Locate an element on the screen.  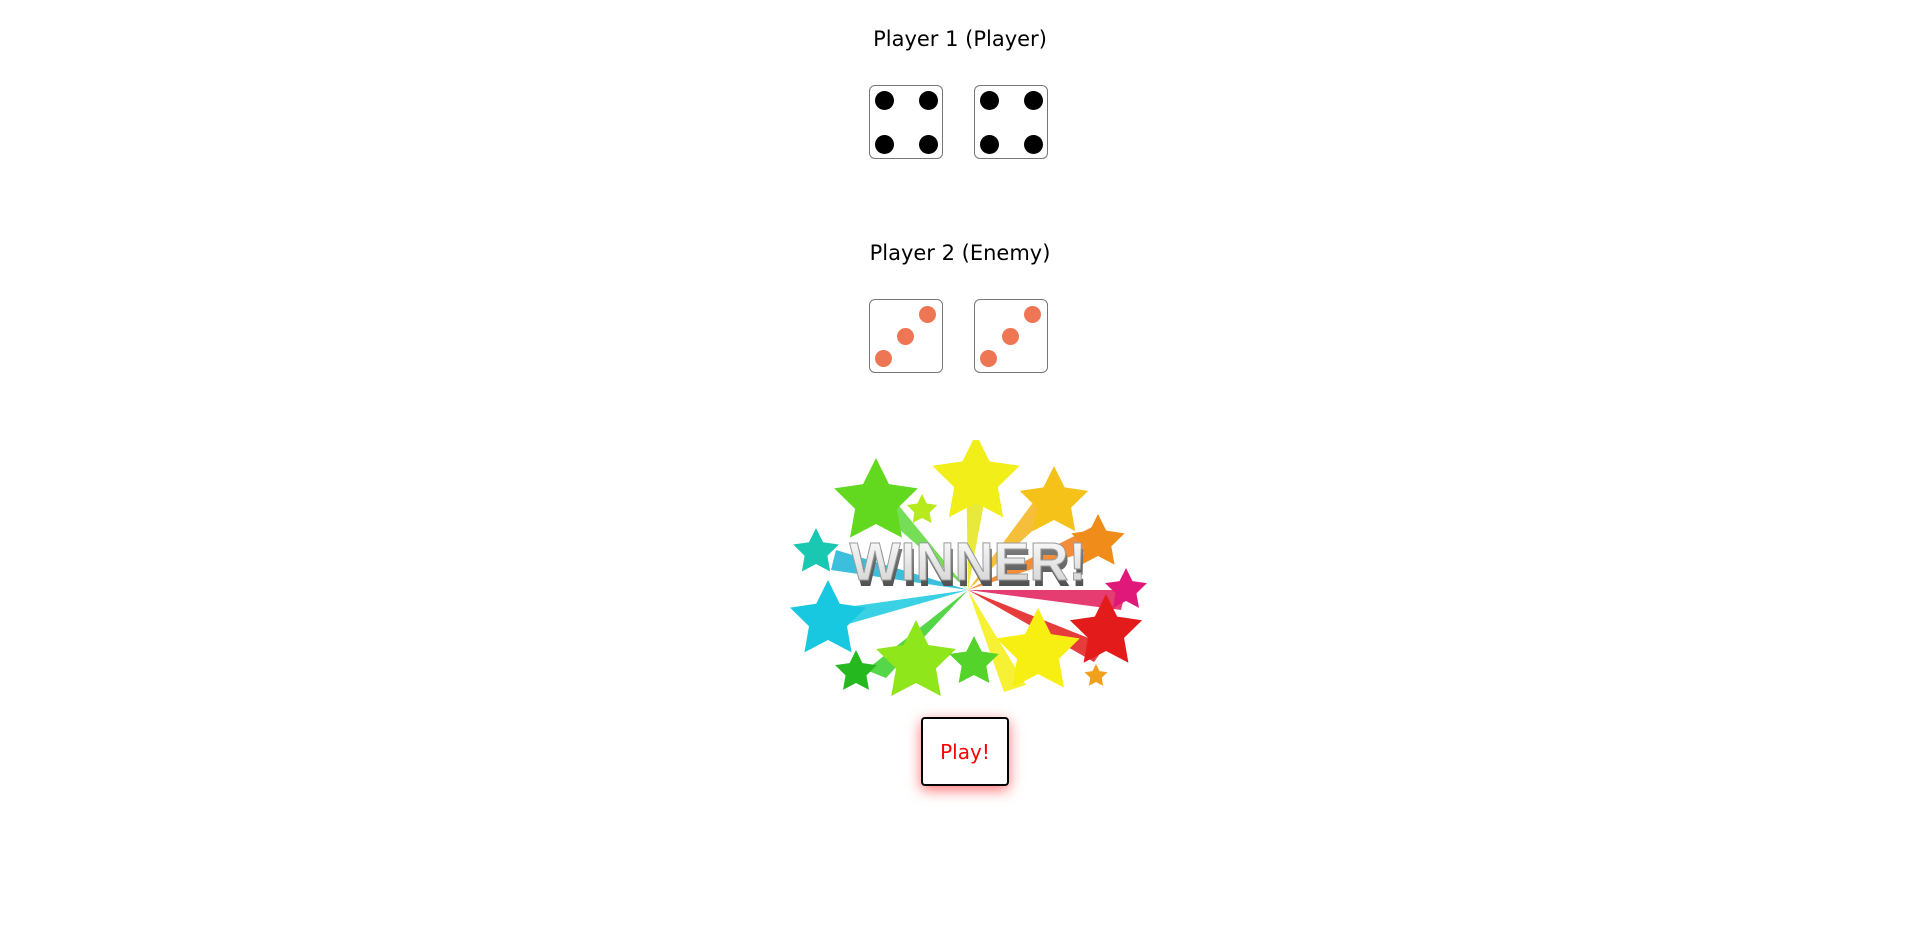
player1-dice is located at coordinates (960, 123).